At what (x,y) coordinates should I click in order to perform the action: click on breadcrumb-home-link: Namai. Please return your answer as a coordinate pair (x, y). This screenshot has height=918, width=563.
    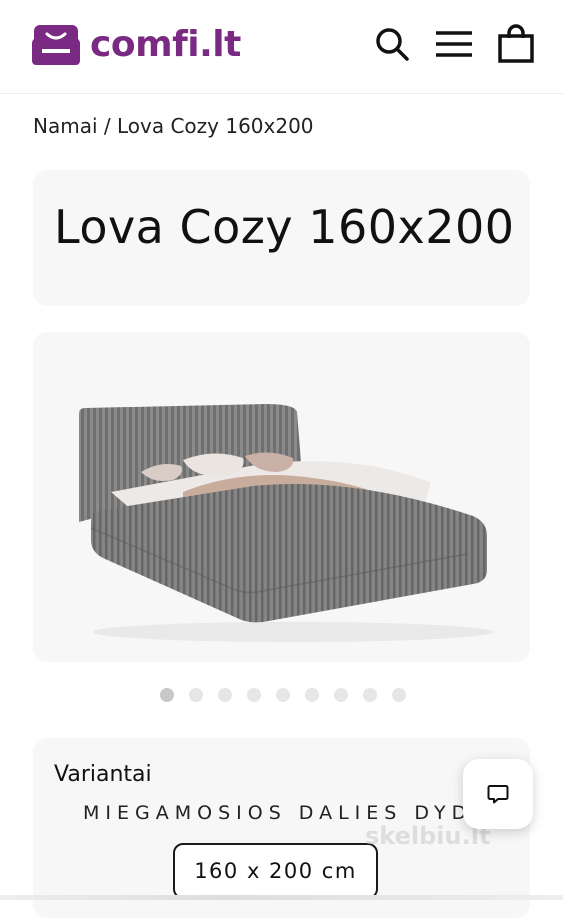
    Looking at the image, I should click on (65, 126).